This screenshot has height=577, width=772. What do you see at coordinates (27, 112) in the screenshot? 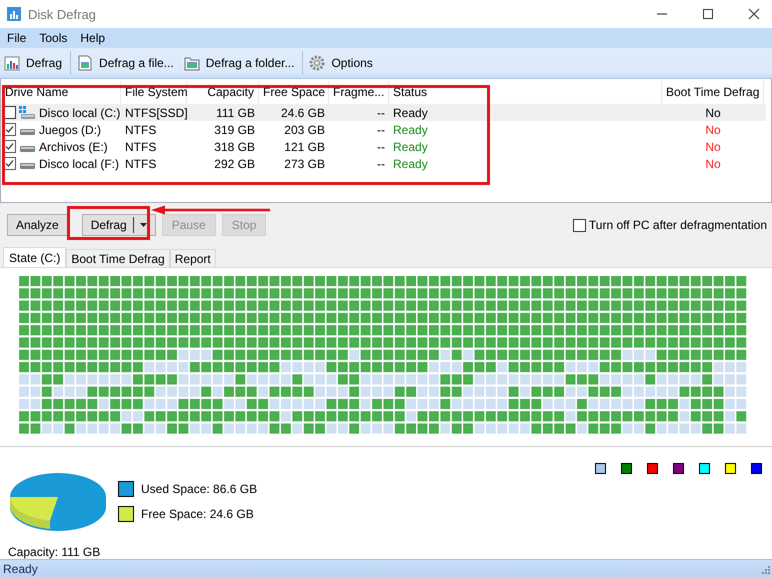
I see `system-drive-icon` at bounding box center [27, 112].